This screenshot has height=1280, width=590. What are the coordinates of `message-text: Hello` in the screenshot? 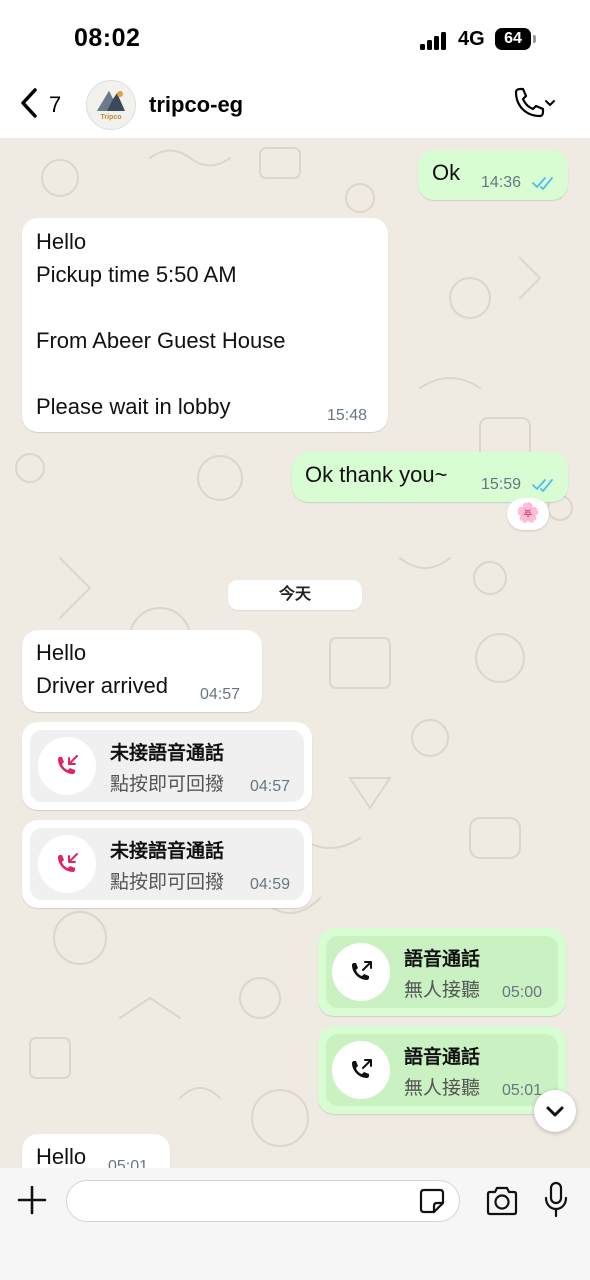 It's located at (61, 1156).